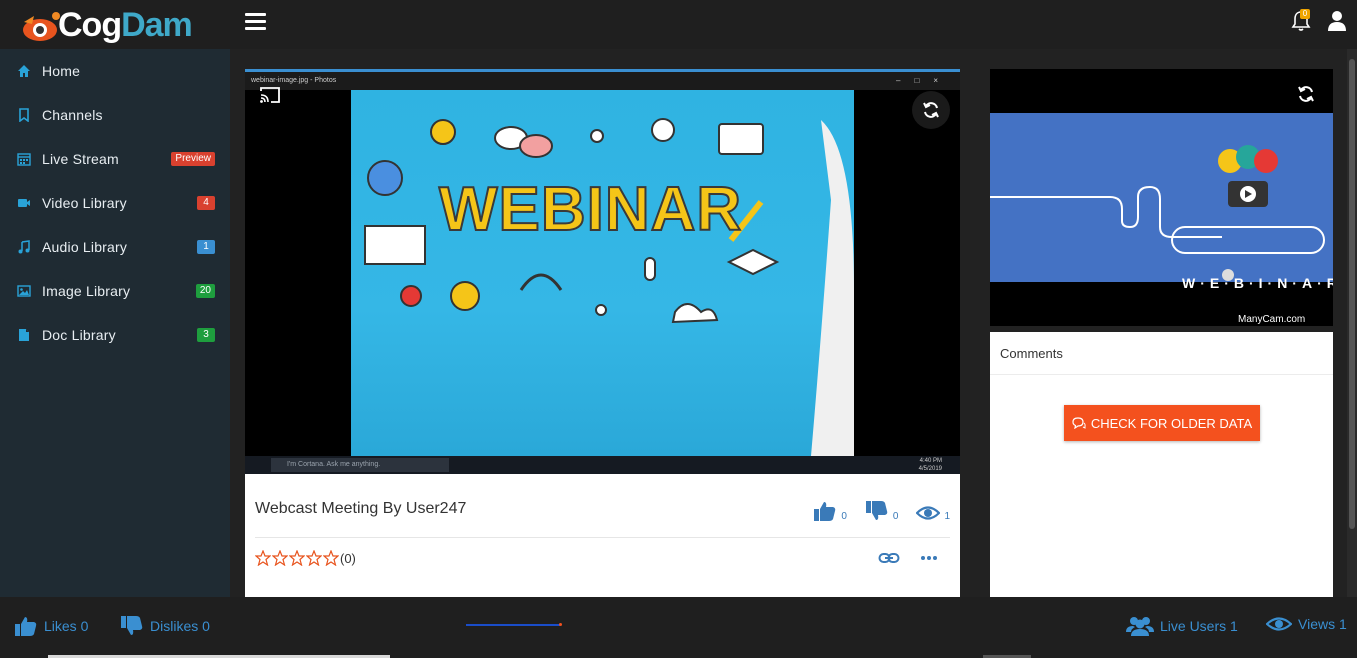  What do you see at coordinates (924, 80) in the screenshot?
I see `window-controls: –□×` at bounding box center [924, 80].